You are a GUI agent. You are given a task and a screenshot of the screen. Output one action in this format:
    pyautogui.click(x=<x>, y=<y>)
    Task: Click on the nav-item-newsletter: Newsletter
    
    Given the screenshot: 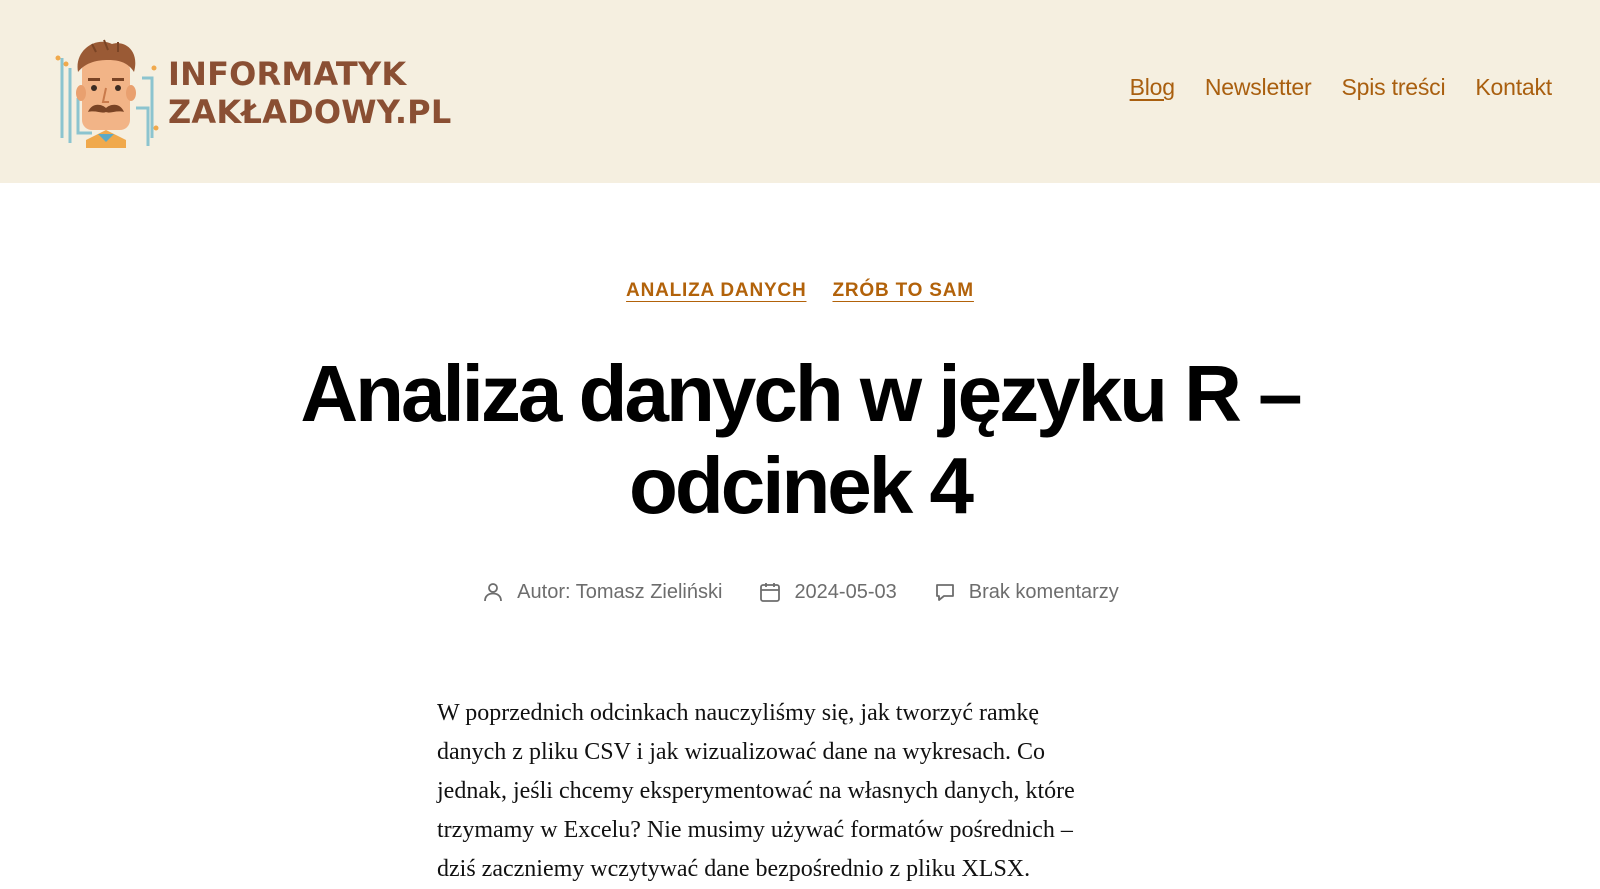 What is the action you would take?
    pyautogui.click(x=1258, y=87)
    